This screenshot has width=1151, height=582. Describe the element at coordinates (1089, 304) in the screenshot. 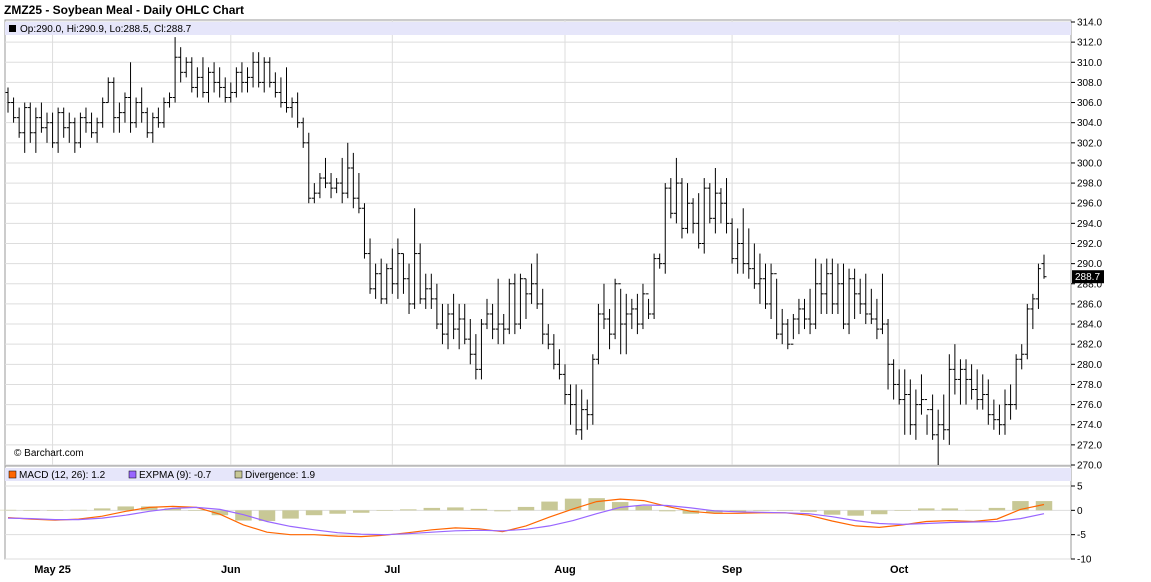

I see `price-tick-label: 286.0` at that location.